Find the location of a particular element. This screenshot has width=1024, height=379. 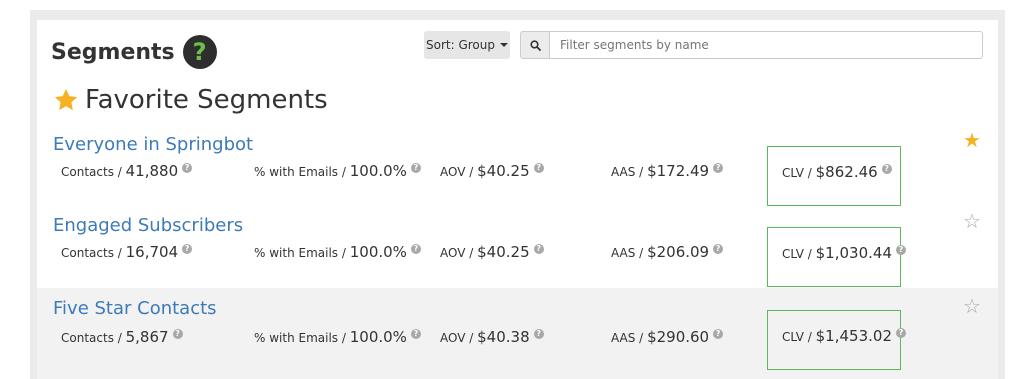

clv-metric: CLV / $1,453.02? is located at coordinates (844, 336).